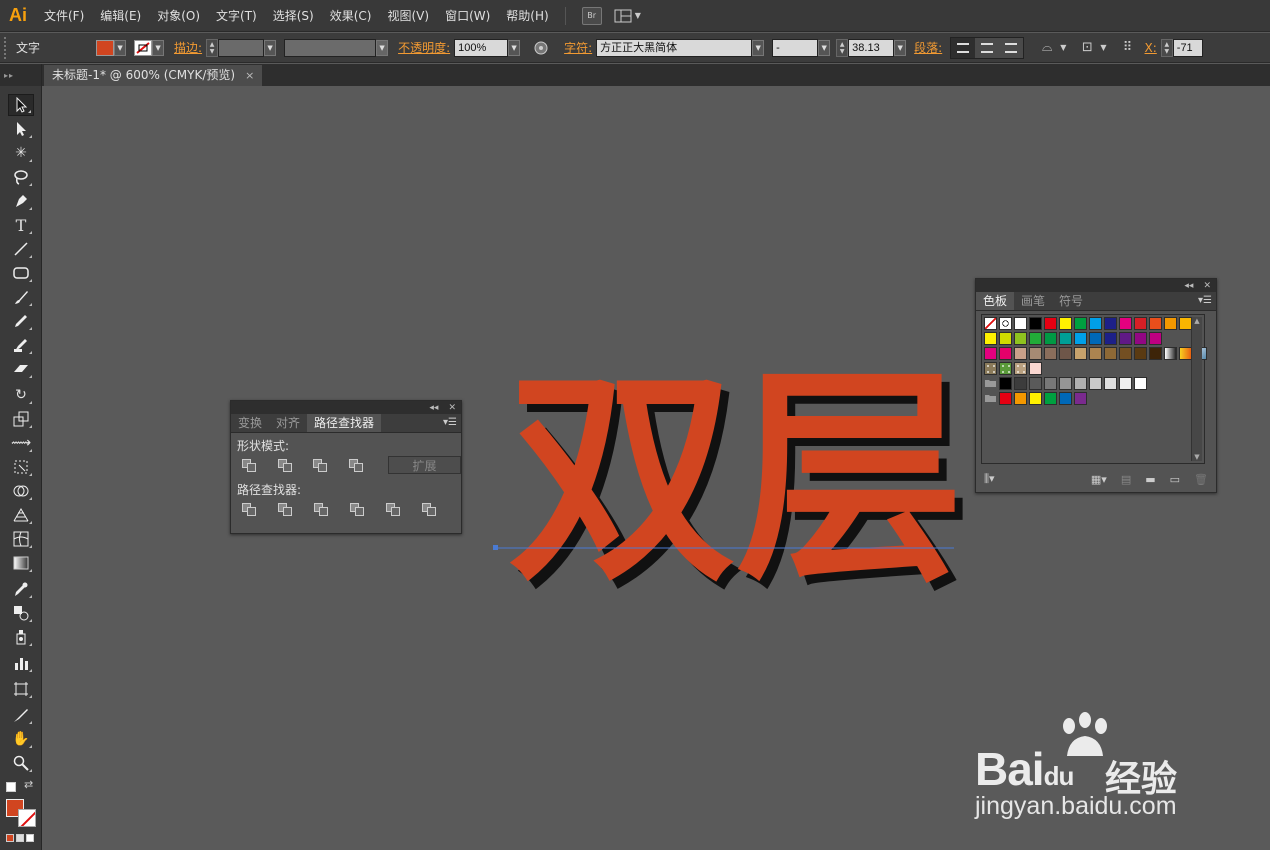 The height and width of the screenshot is (850, 1270). I want to click on transform-reference-icon: ⊡, so click(1087, 48).